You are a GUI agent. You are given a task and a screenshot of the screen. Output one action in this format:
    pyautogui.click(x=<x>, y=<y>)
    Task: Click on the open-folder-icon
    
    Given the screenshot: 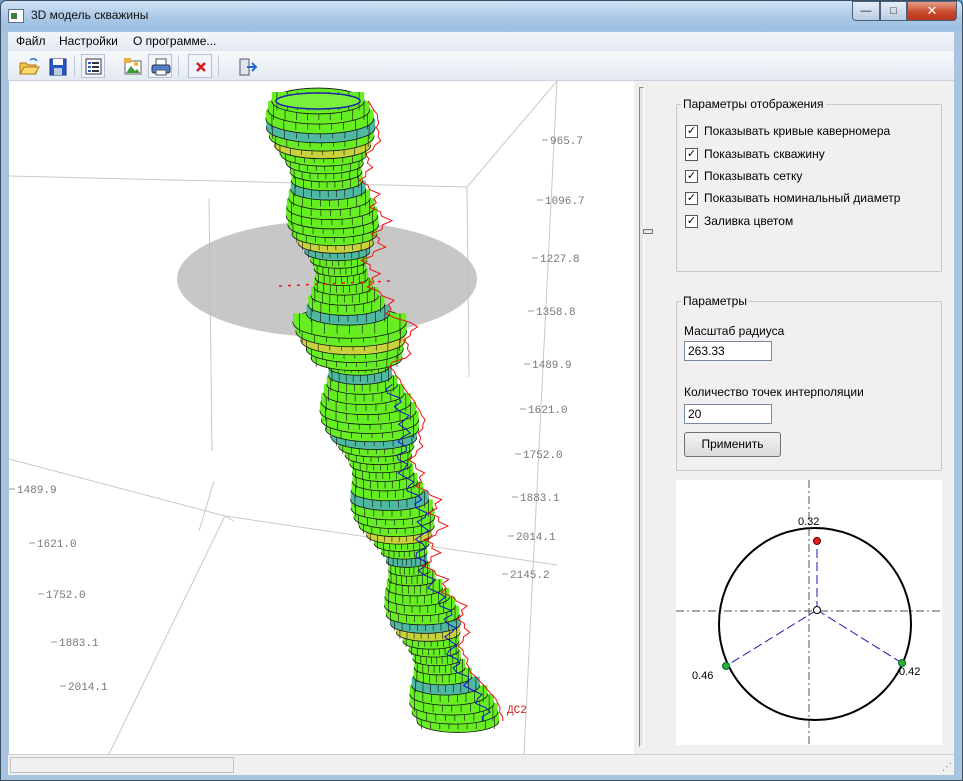 What is the action you would take?
    pyautogui.click(x=28, y=66)
    